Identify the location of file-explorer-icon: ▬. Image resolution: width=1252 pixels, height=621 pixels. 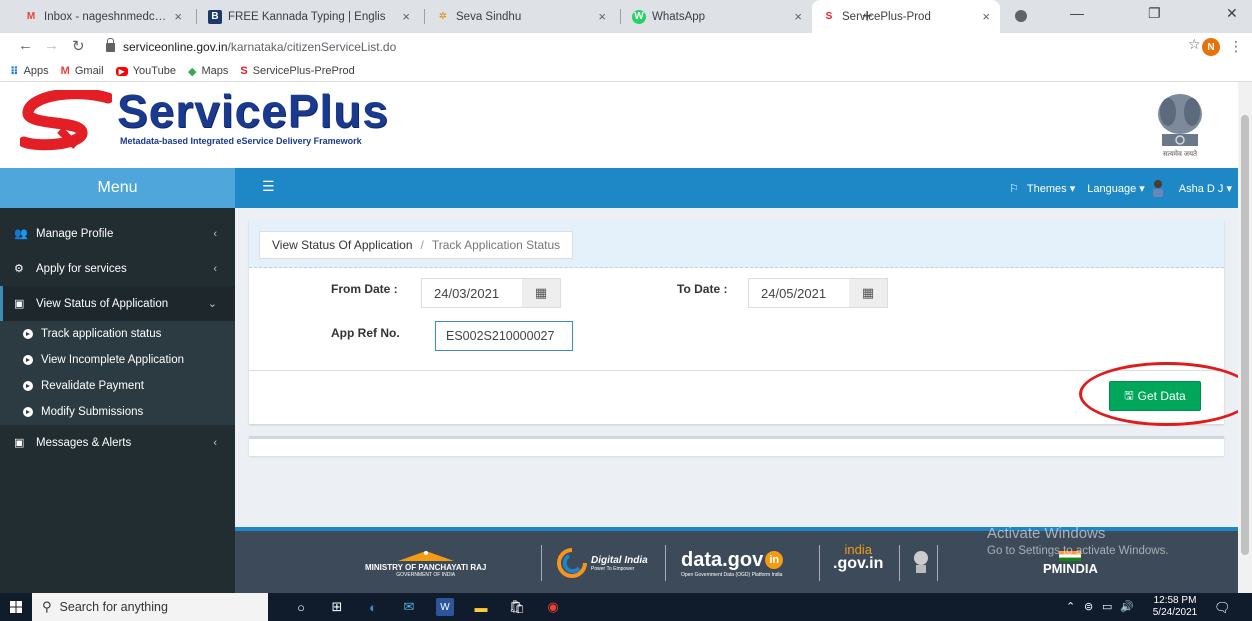
(481, 607).